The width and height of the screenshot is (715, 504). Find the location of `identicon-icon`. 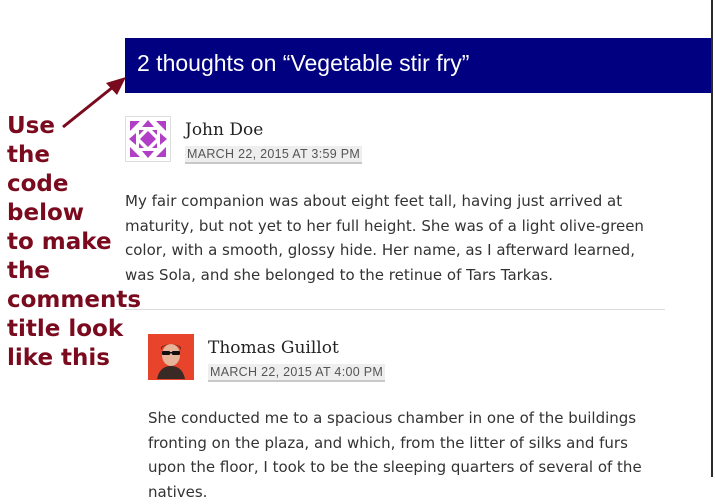

identicon-icon is located at coordinates (148, 139).